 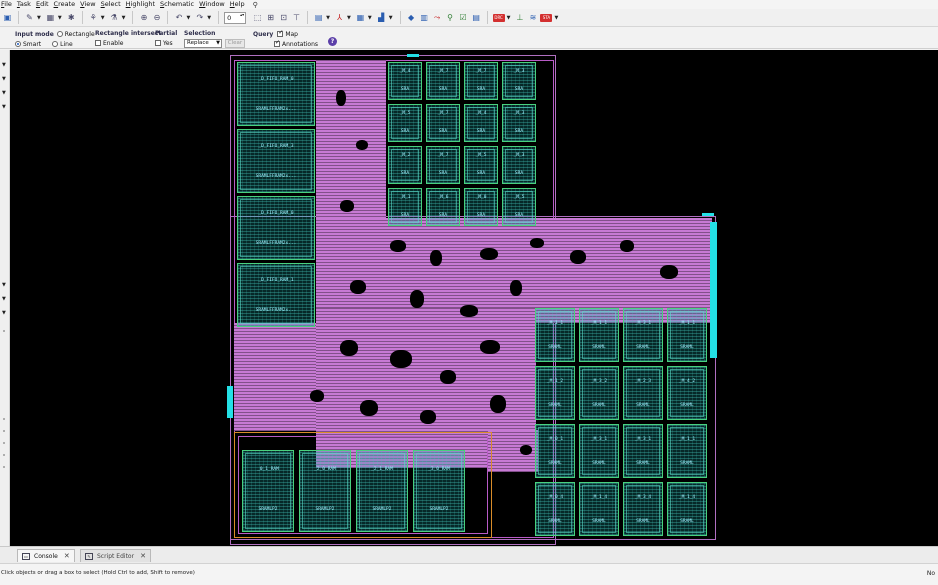 I want to click on enable-checkbox, so click(x=98, y=43).